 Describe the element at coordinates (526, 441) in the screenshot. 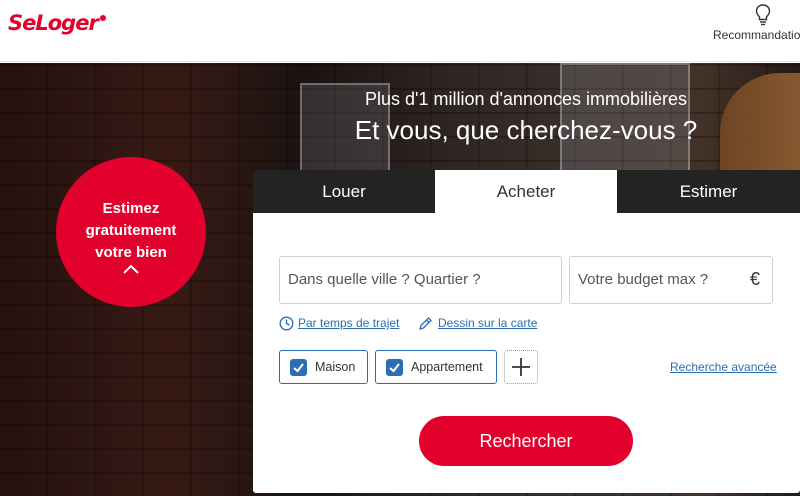

I see `search-button: Rechercher` at that location.